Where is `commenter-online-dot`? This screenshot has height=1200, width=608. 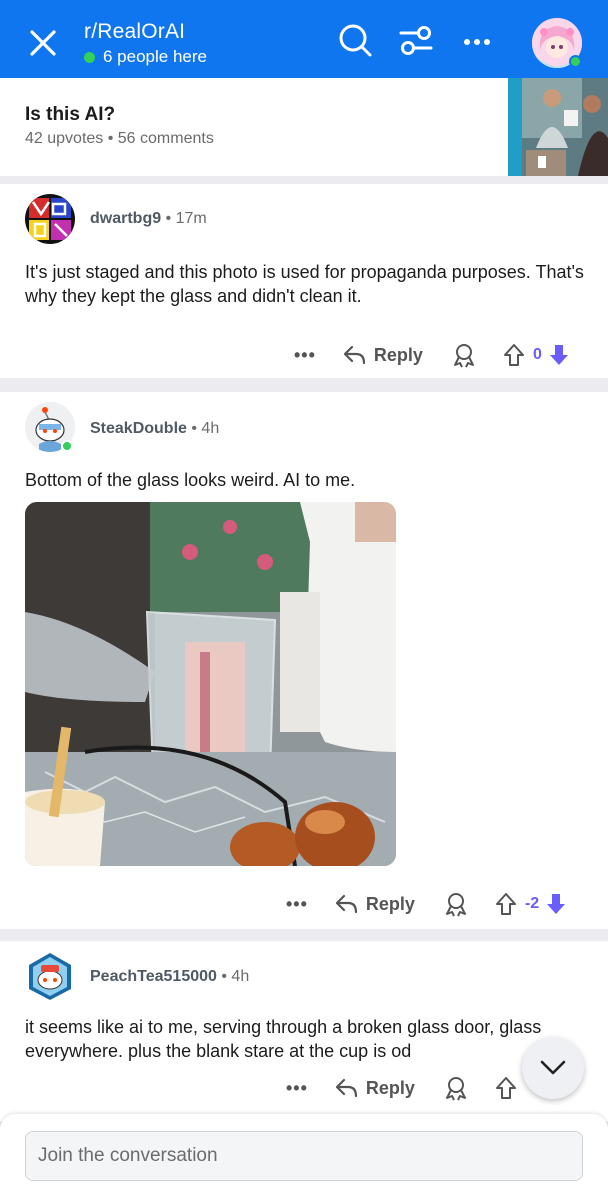 commenter-online-dot is located at coordinates (67, 446).